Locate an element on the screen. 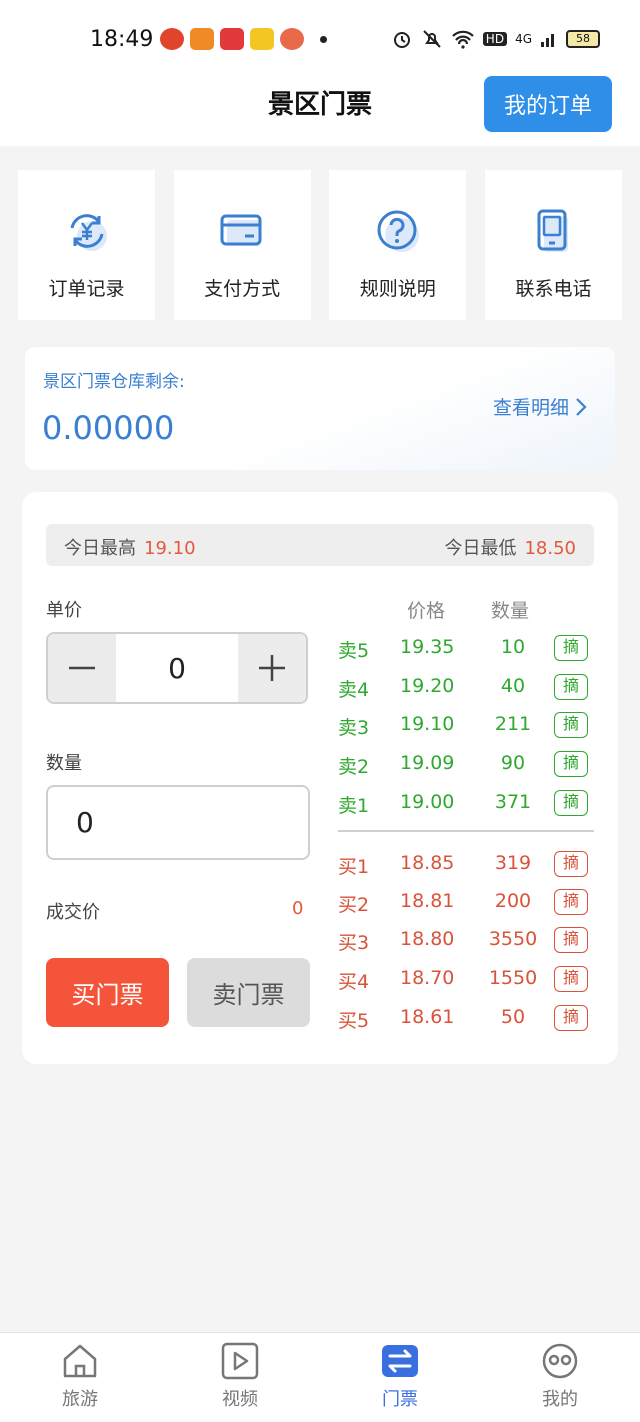 Image resolution: width=640 pixels, height=1422 pixels. bid-side: 买5 is located at coordinates (354, 1021).